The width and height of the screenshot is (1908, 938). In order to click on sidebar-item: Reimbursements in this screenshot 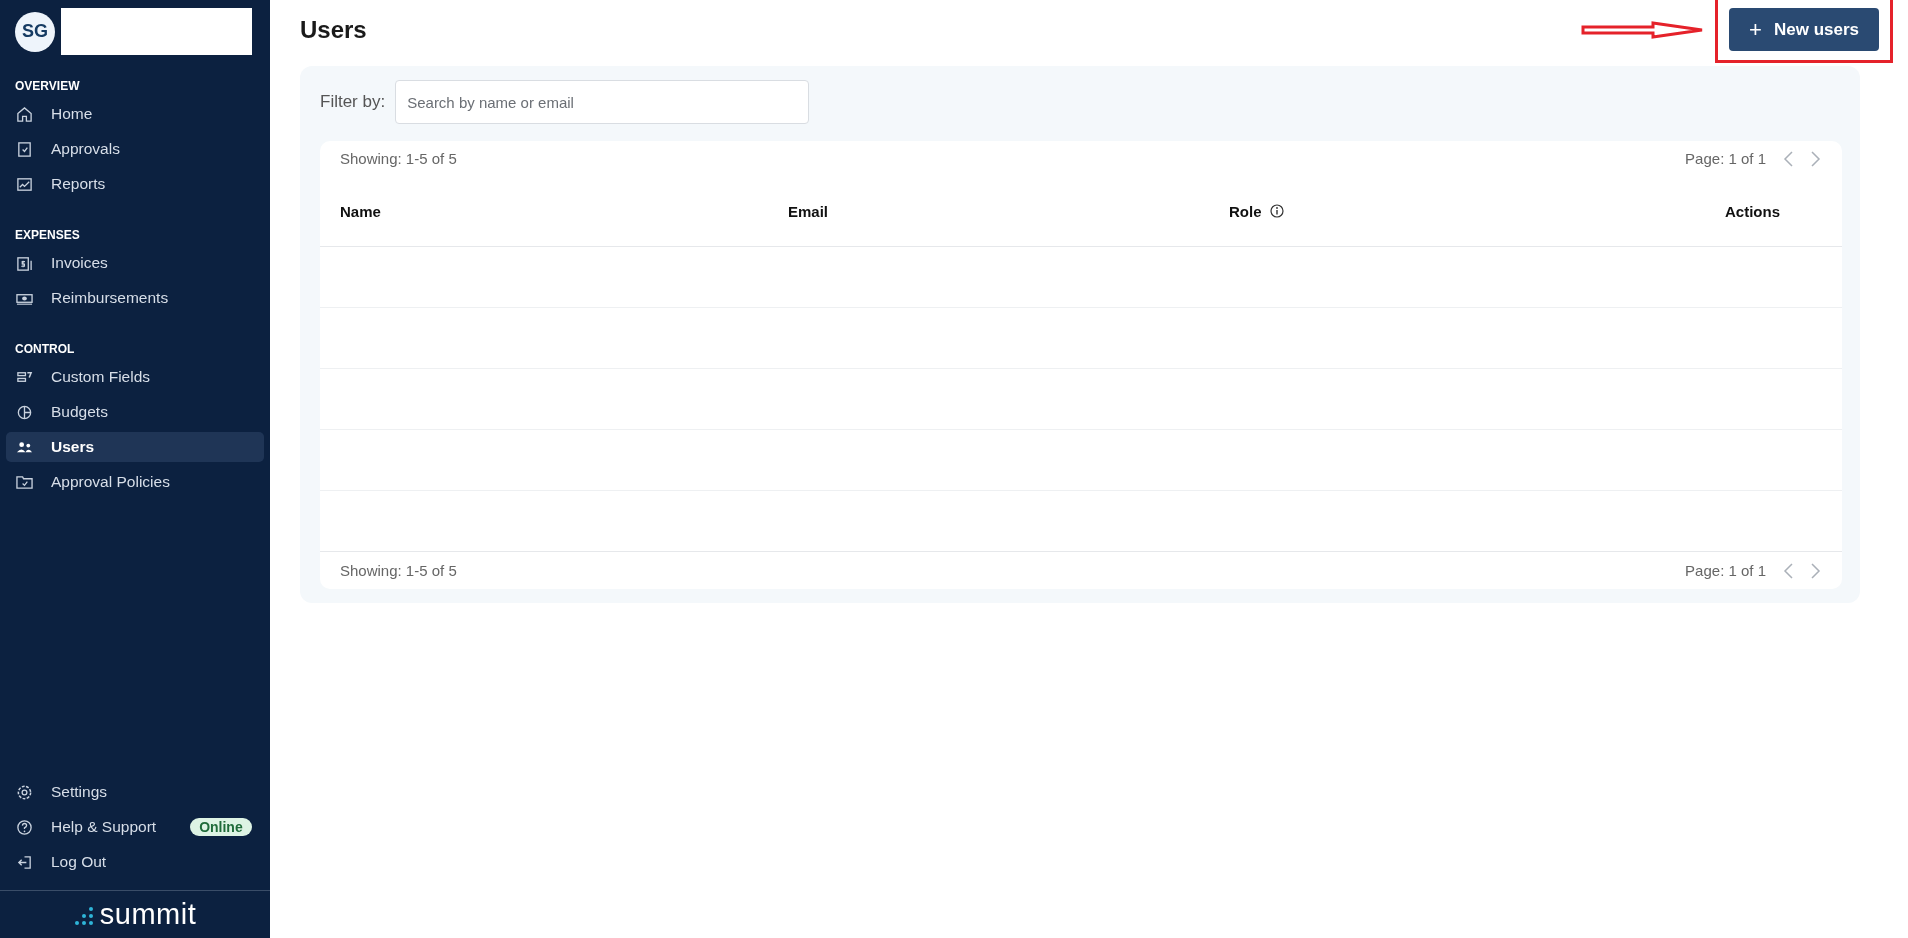, I will do `click(135, 298)`.